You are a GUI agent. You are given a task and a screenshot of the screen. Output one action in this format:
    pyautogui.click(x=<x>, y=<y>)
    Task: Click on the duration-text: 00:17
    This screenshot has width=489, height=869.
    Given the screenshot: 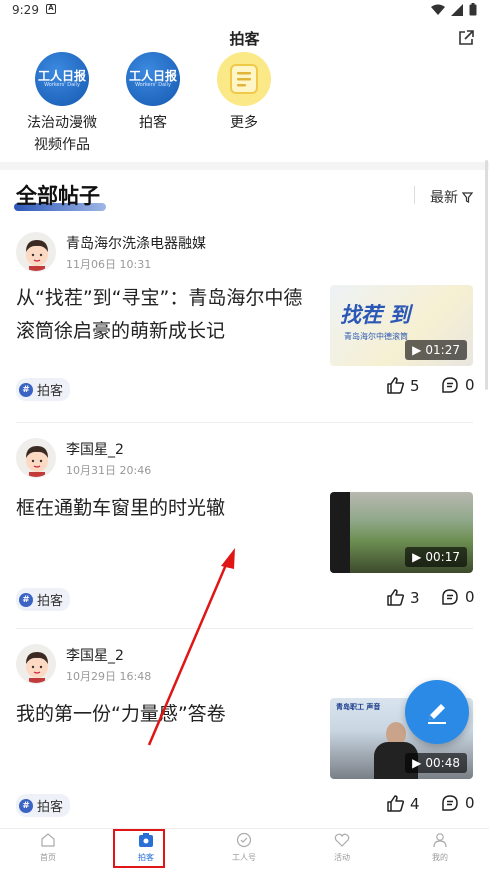 What is the action you would take?
    pyautogui.click(x=442, y=557)
    